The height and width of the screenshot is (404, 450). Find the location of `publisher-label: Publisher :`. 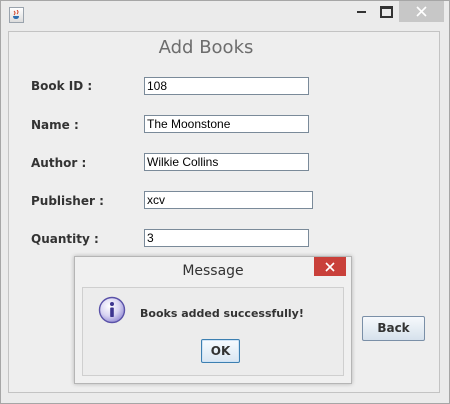

publisher-label: Publisher : is located at coordinates (67, 201).